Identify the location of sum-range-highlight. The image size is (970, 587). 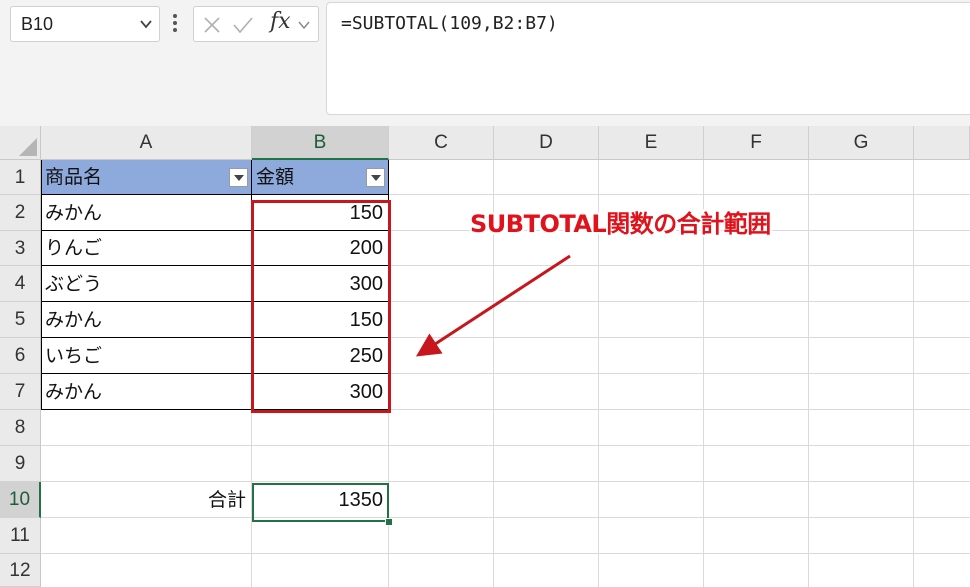
(321, 306).